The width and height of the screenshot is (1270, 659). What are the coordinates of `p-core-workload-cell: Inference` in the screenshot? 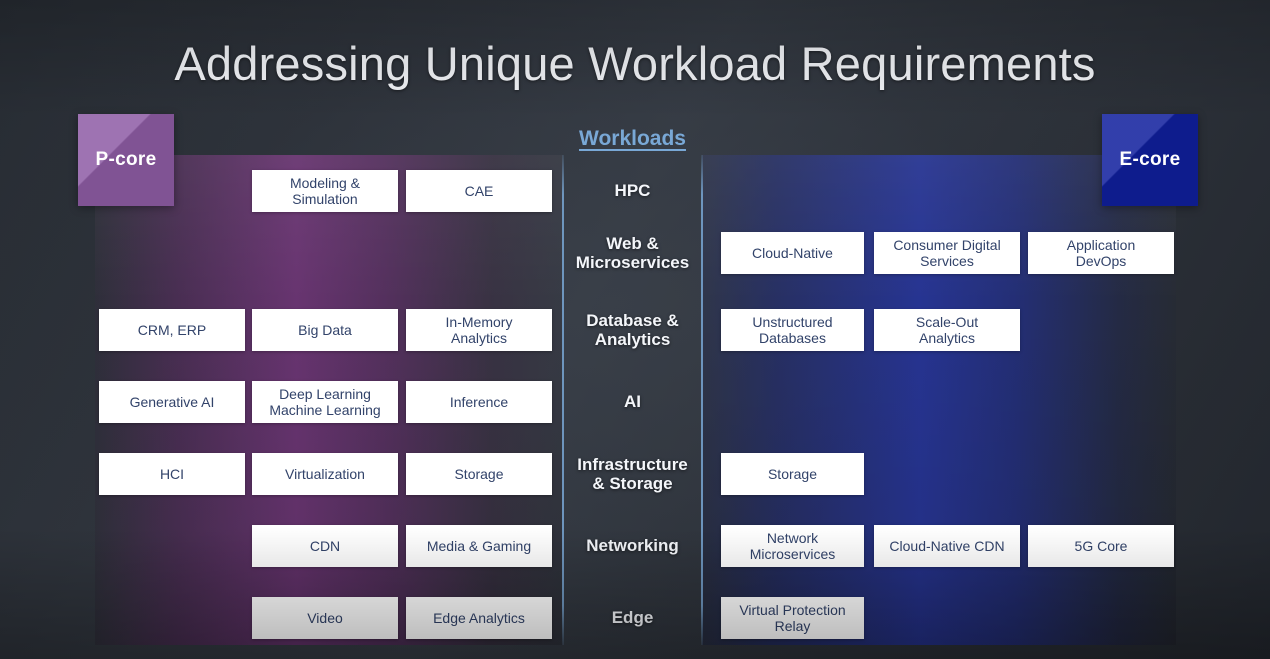 It's located at (479, 402).